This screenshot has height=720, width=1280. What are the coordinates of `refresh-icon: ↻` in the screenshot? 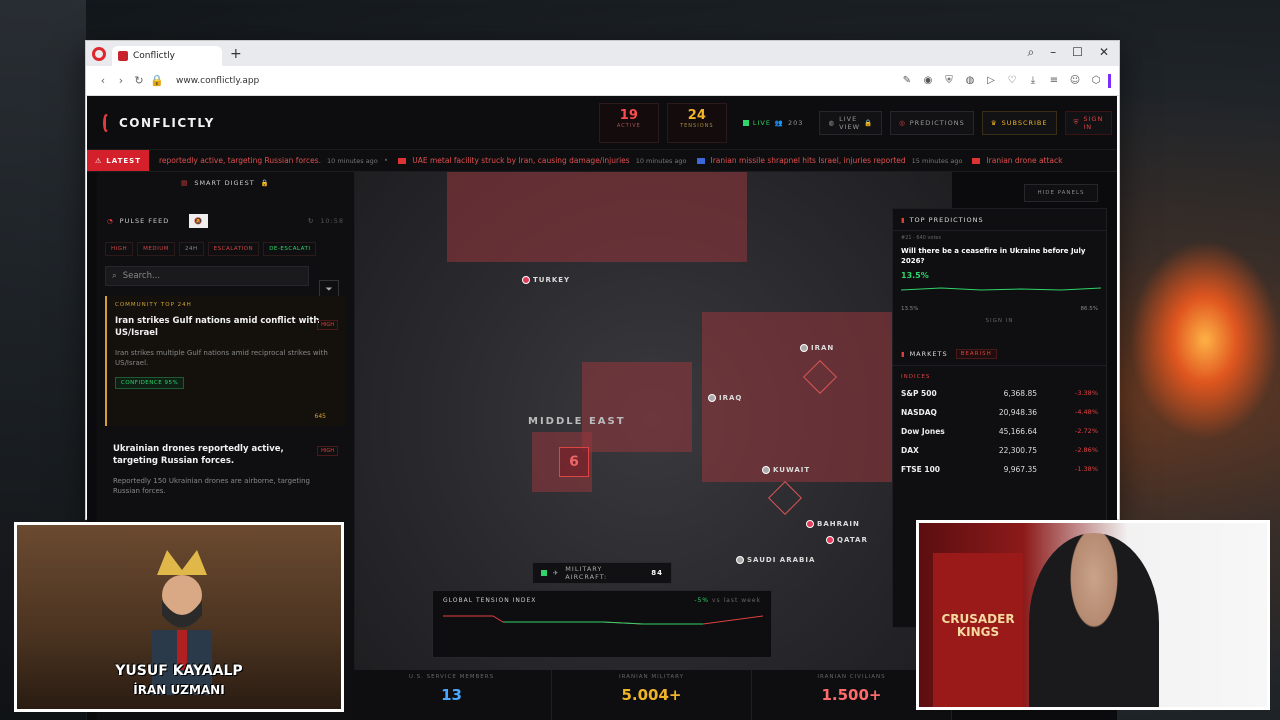 It's located at (311, 221).